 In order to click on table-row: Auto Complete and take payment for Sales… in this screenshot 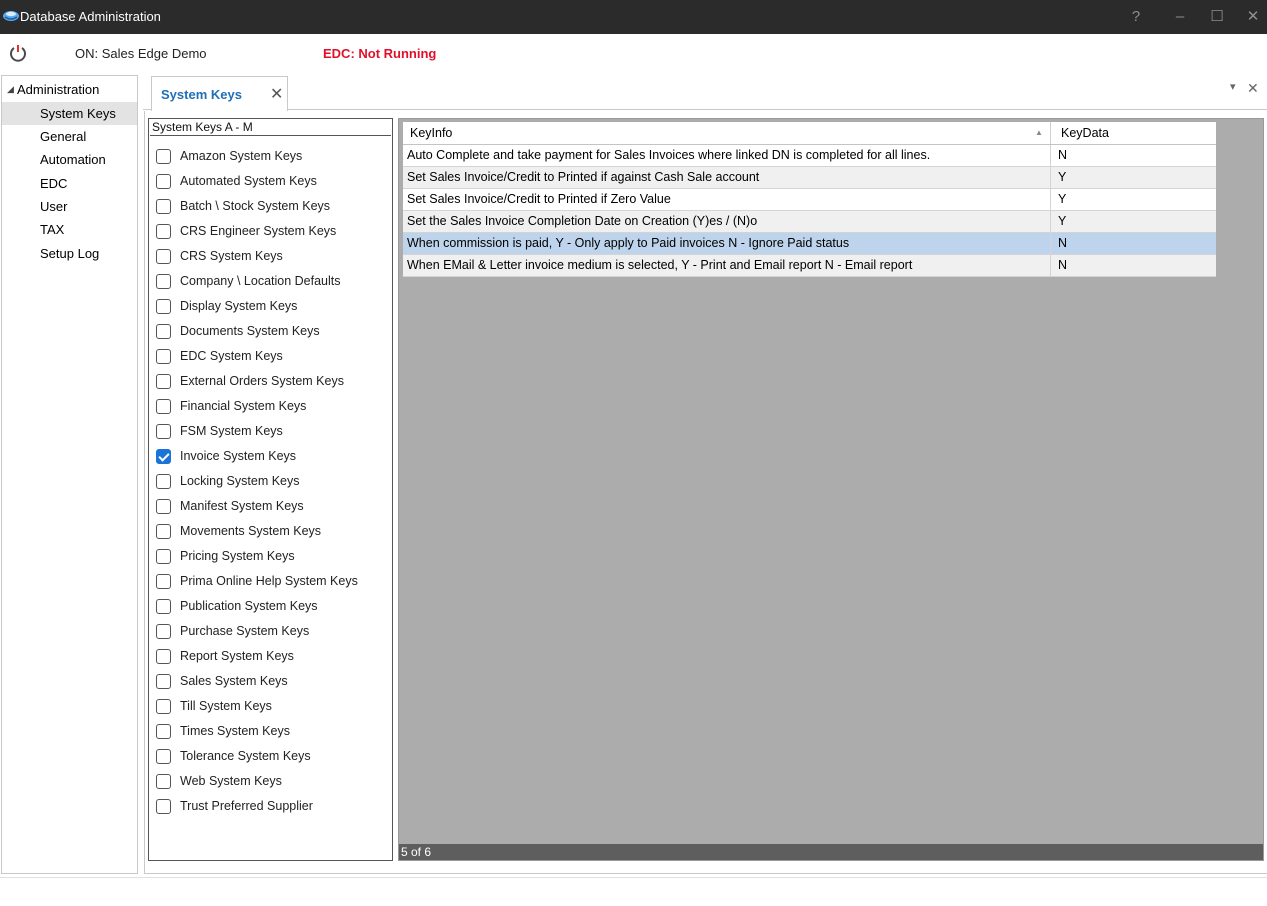, I will do `click(809, 156)`.